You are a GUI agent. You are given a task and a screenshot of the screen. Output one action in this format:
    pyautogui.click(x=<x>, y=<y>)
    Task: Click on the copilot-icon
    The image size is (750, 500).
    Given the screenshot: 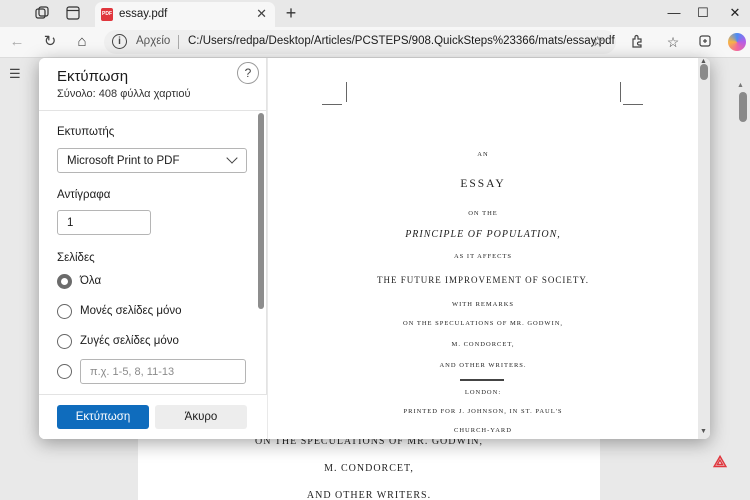 What is the action you would take?
    pyautogui.click(x=737, y=42)
    